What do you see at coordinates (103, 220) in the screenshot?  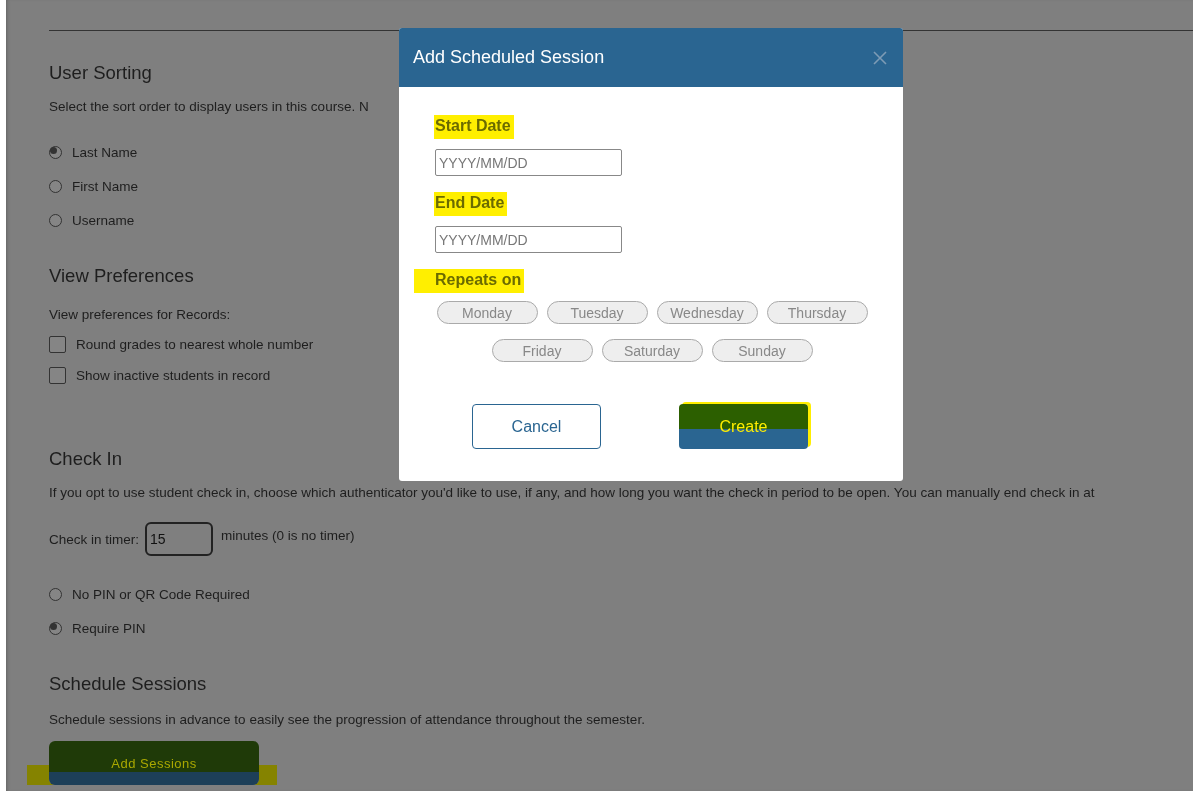 I see `radio-label: Username` at bounding box center [103, 220].